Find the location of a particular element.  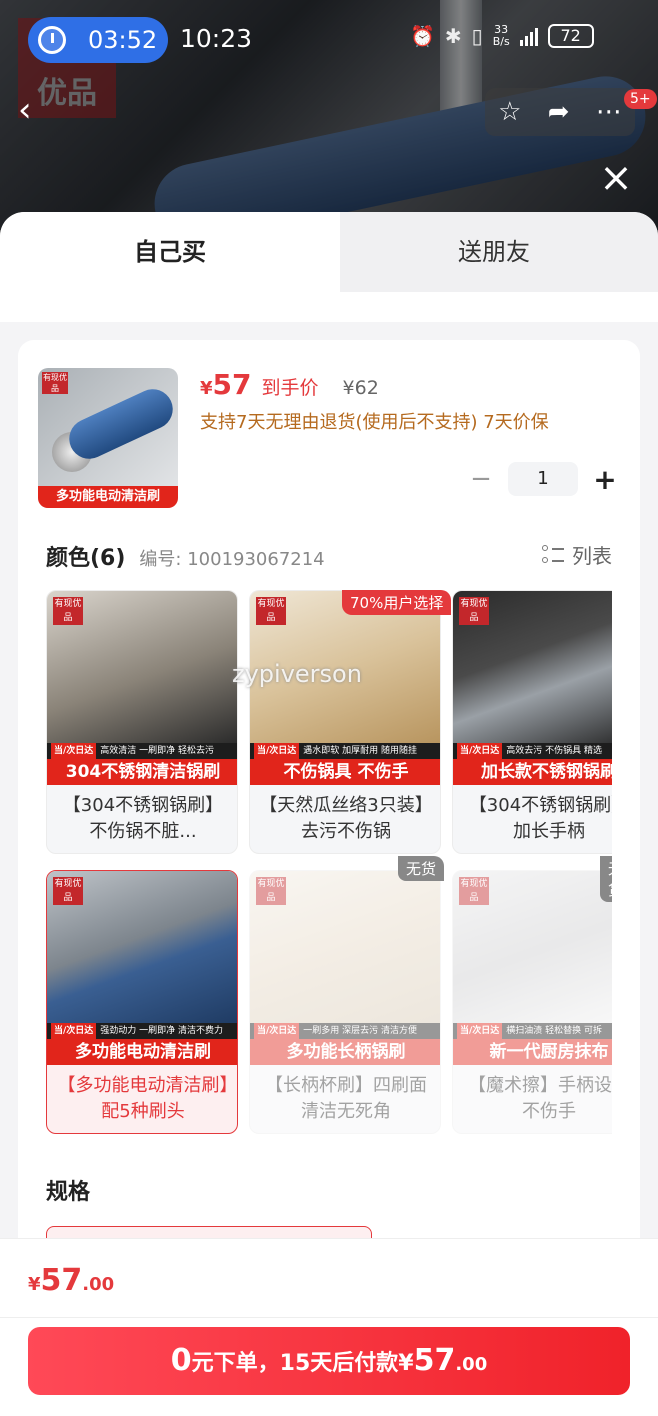

quantity-stepper: − 1 + is located at coordinates (543, 479).